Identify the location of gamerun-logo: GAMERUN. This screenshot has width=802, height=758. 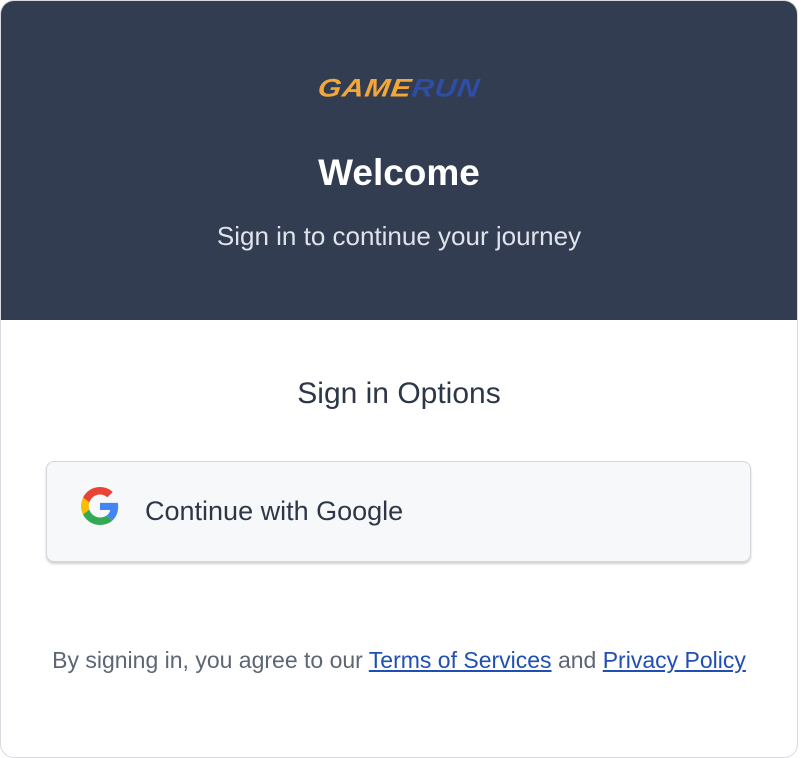
(399, 89).